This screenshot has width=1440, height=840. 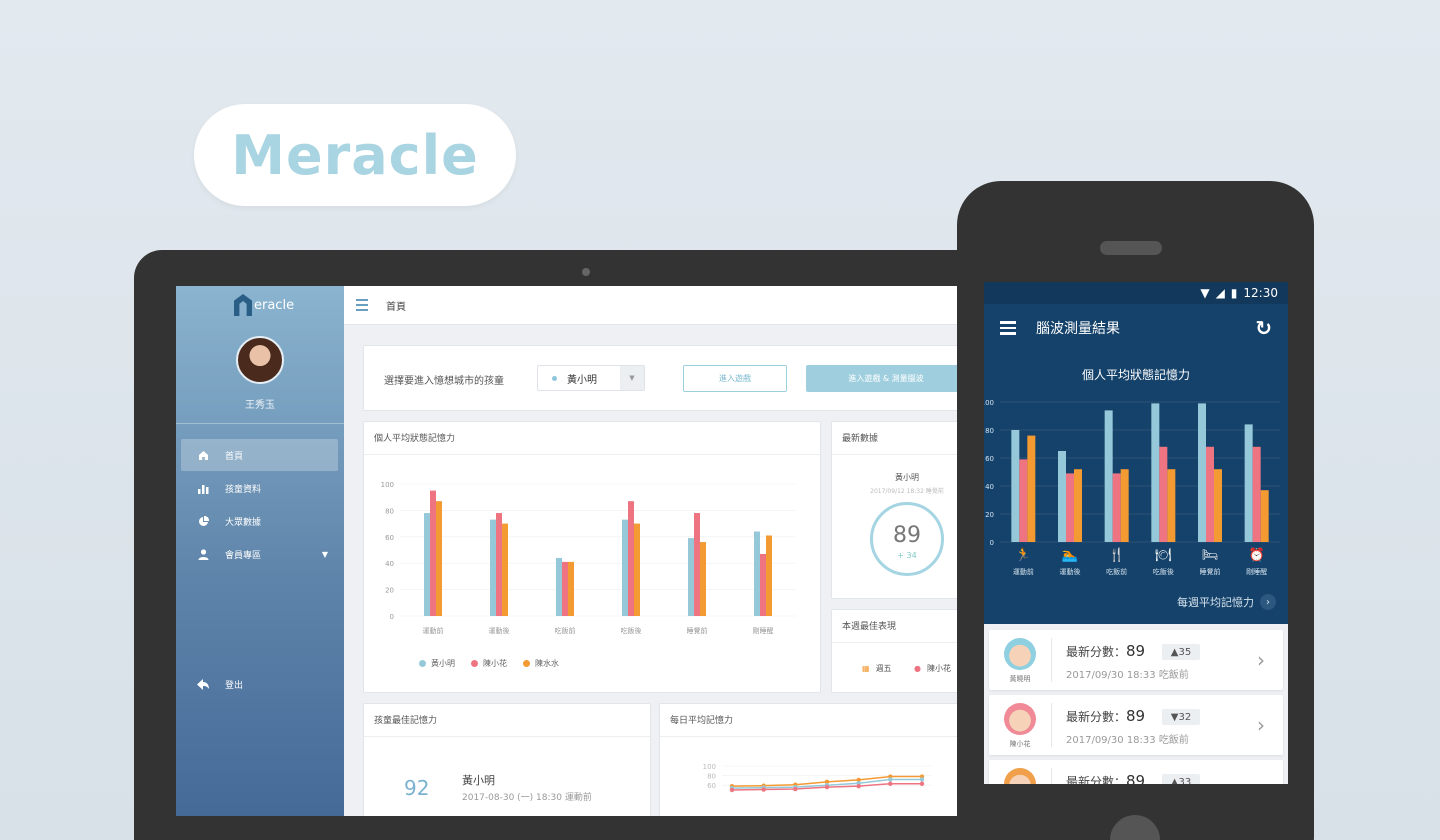 I want to click on score-line: 最新分數：89, so click(x=1105, y=716).